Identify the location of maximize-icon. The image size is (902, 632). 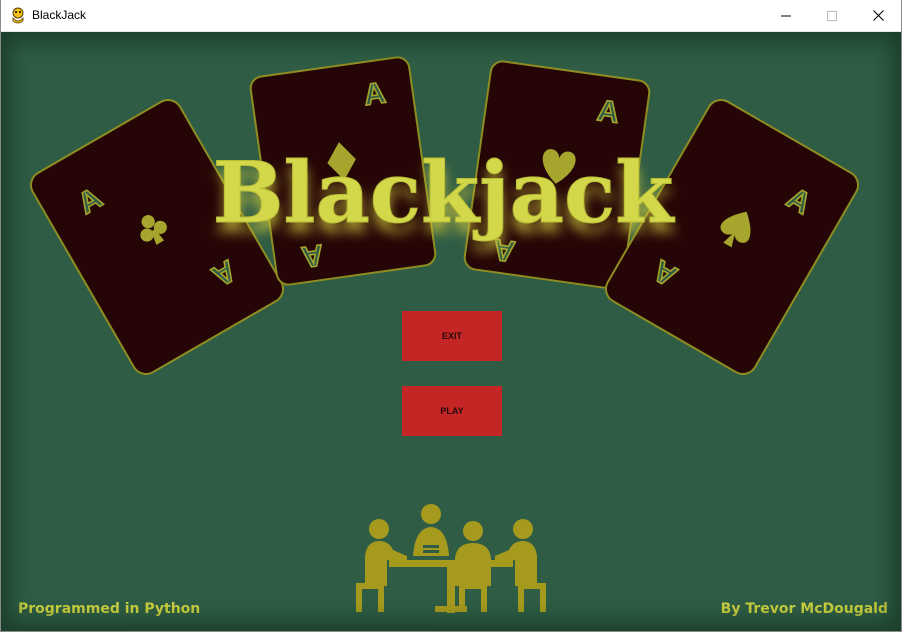
(832, 15).